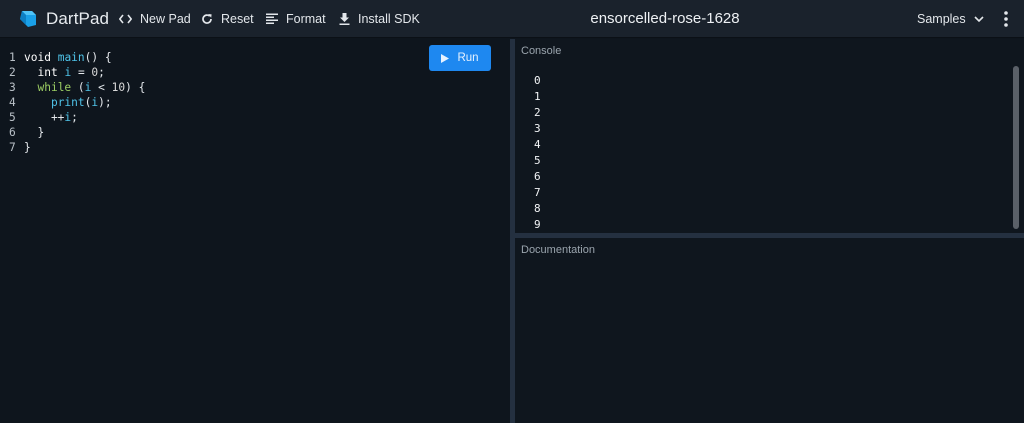 The height and width of the screenshot is (423, 1024). I want to click on code-line: 2 int i = 0;, so click(72, 72).